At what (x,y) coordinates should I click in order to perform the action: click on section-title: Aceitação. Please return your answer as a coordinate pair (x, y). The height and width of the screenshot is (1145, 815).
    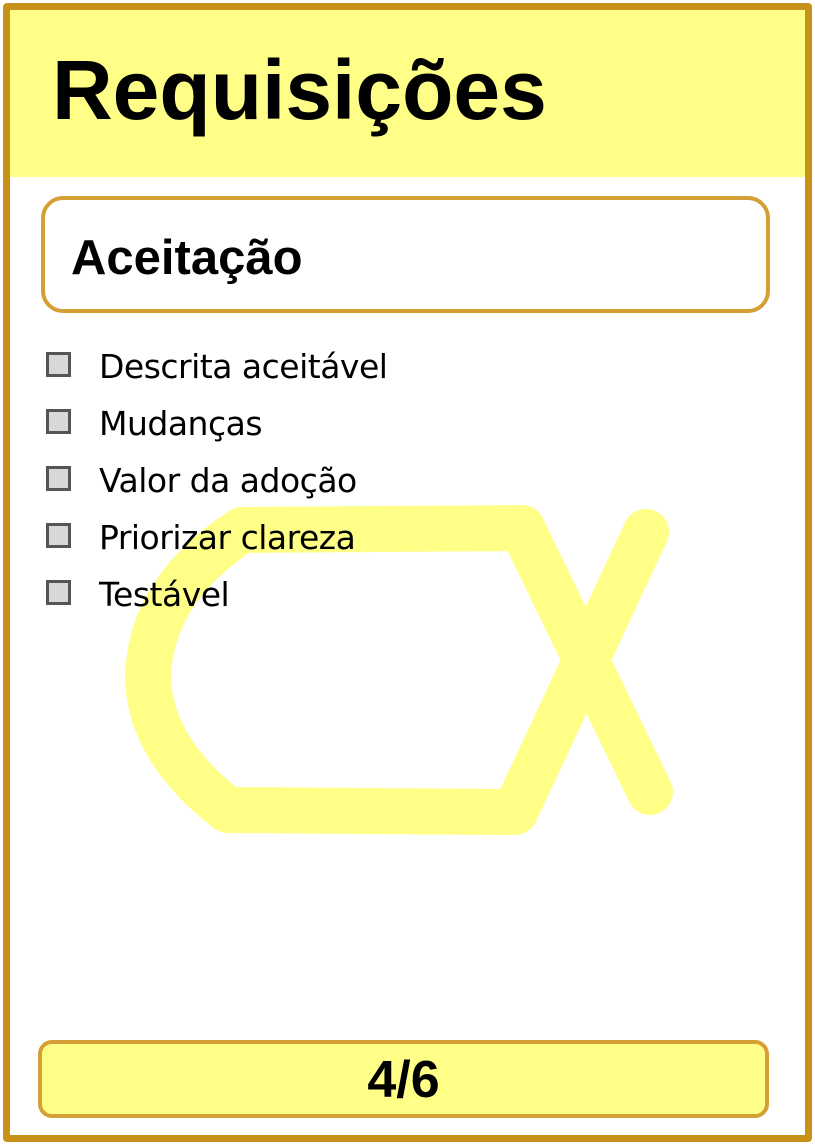
    Looking at the image, I should click on (187, 258).